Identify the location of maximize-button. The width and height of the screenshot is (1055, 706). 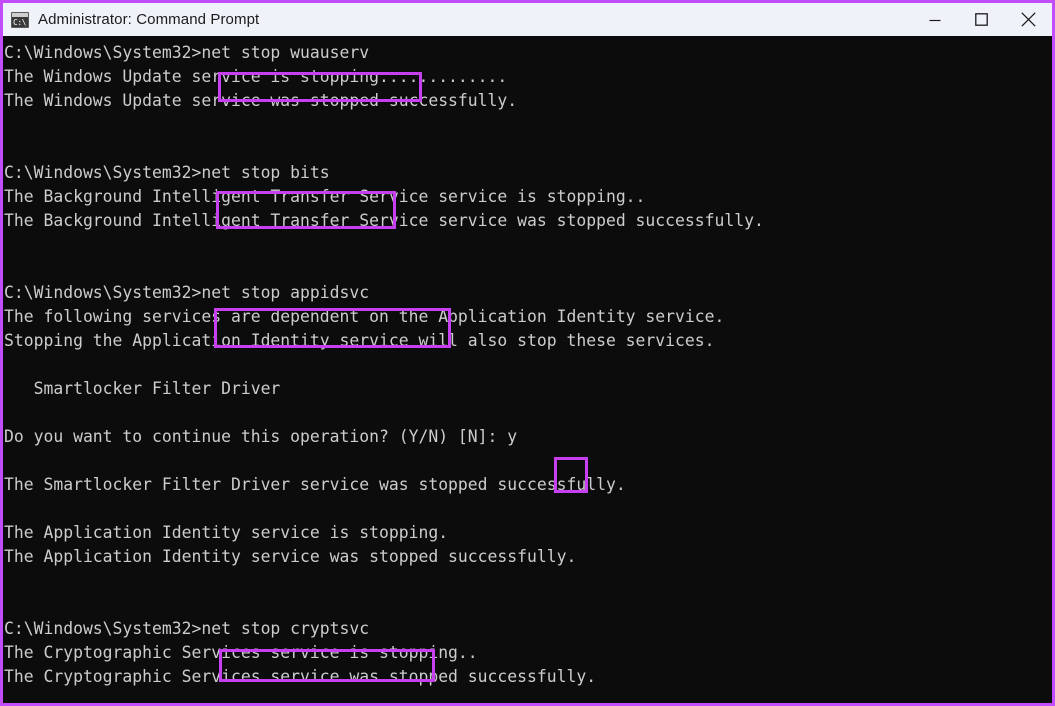
(981, 19).